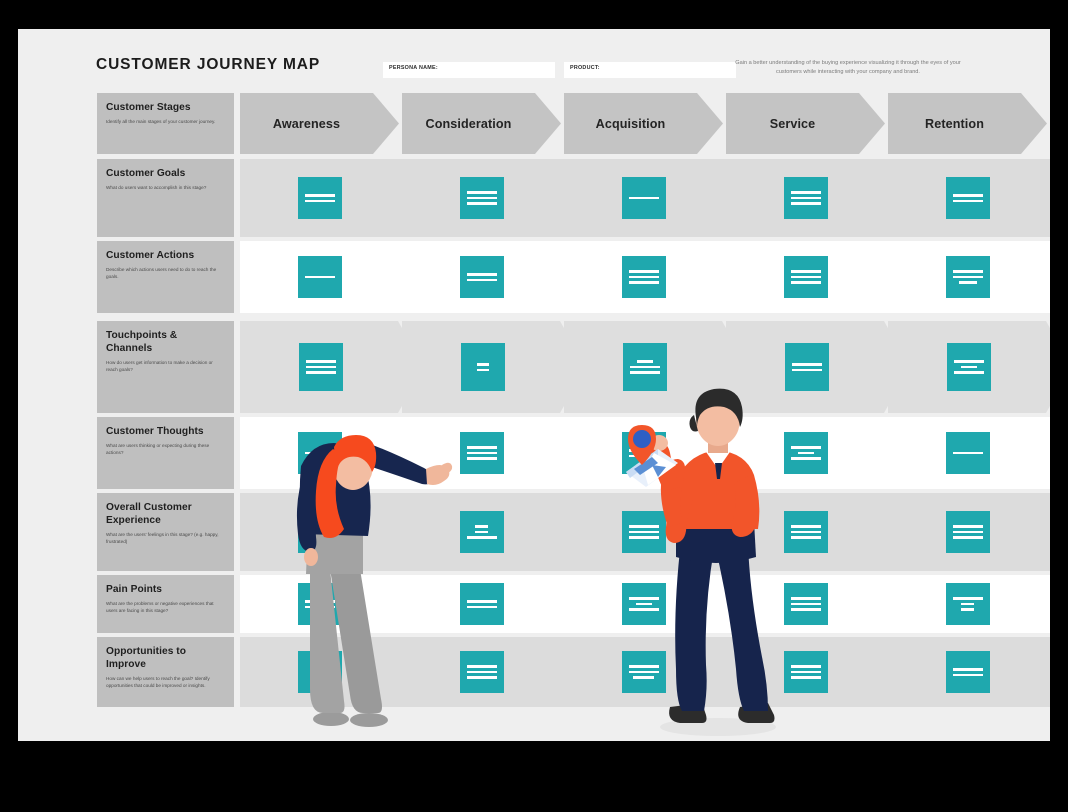 This screenshot has height=812, width=1068. What do you see at coordinates (319, 123) in the screenshot?
I see `stage-header-awareness: Awareness` at bounding box center [319, 123].